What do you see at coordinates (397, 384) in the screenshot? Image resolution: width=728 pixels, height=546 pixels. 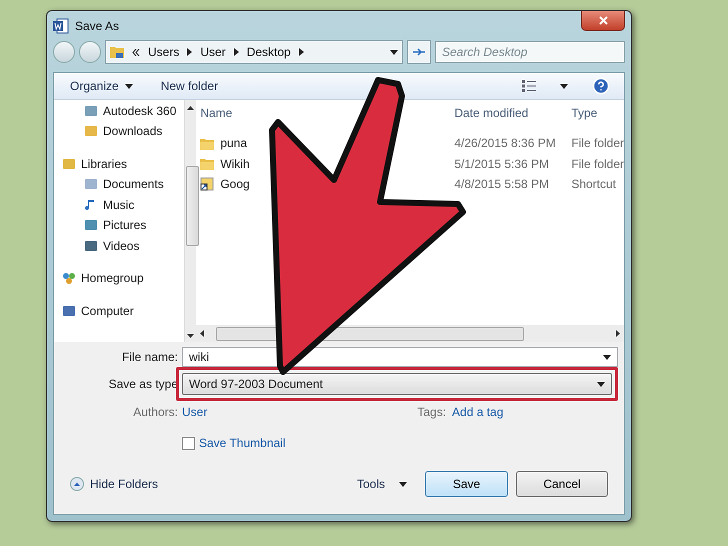 I see `save-as-type-dropdown: Word 97-2003 Document` at bounding box center [397, 384].